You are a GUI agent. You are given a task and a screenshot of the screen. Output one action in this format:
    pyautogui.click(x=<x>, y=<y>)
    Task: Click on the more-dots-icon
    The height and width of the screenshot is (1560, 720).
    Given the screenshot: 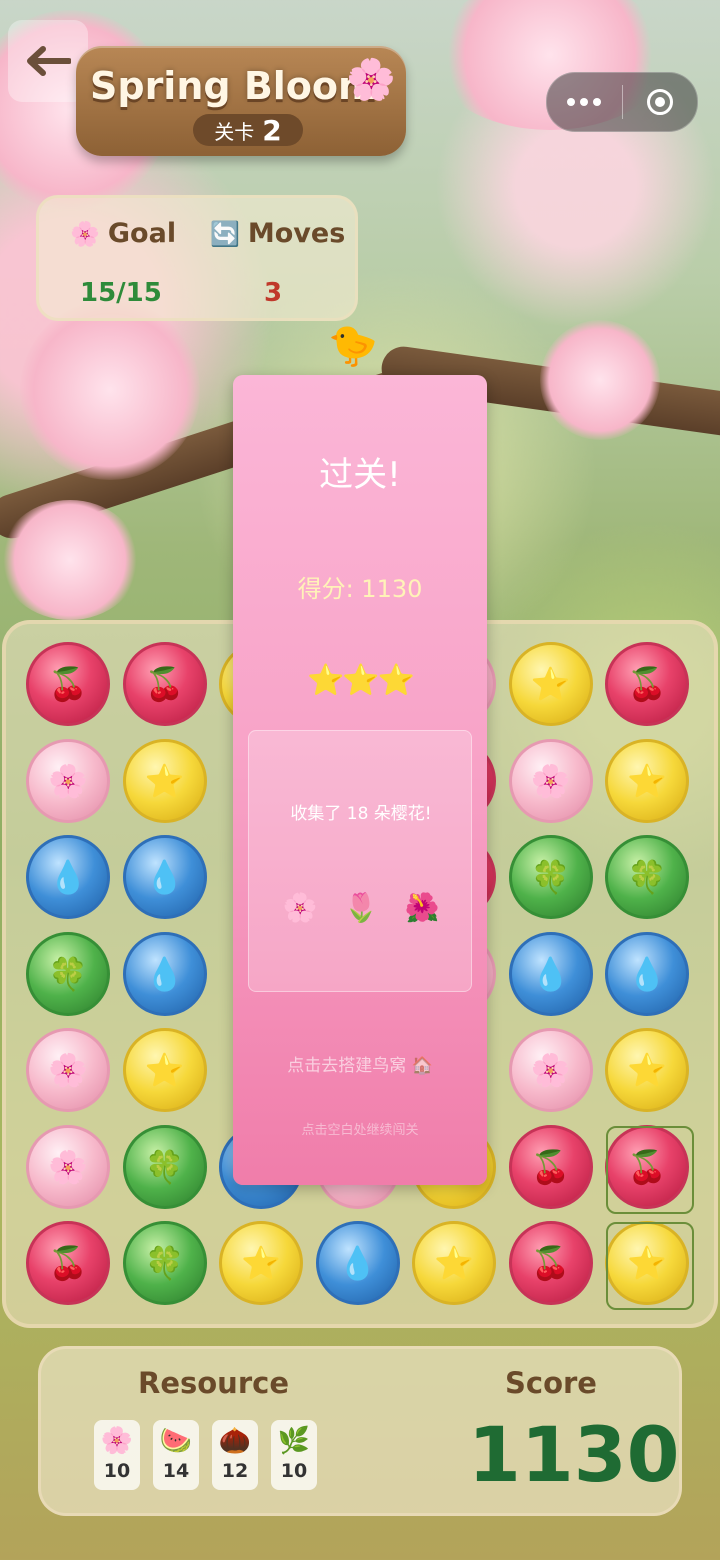 What is the action you would take?
    pyautogui.click(x=584, y=102)
    